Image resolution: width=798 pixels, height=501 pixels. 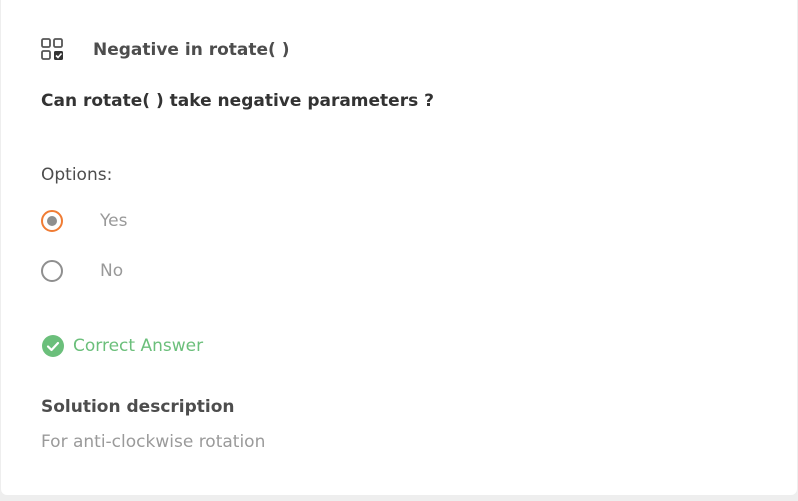 I want to click on radio-yes, so click(x=52, y=221).